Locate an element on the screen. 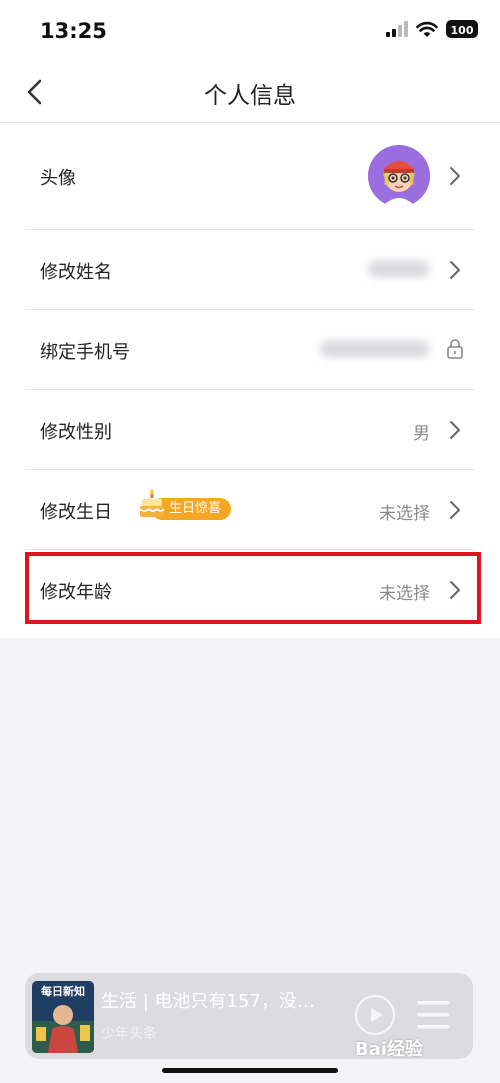 This screenshot has height=1083, width=500. birthday-row-label: 修改生日 is located at coordinates (76, 512).